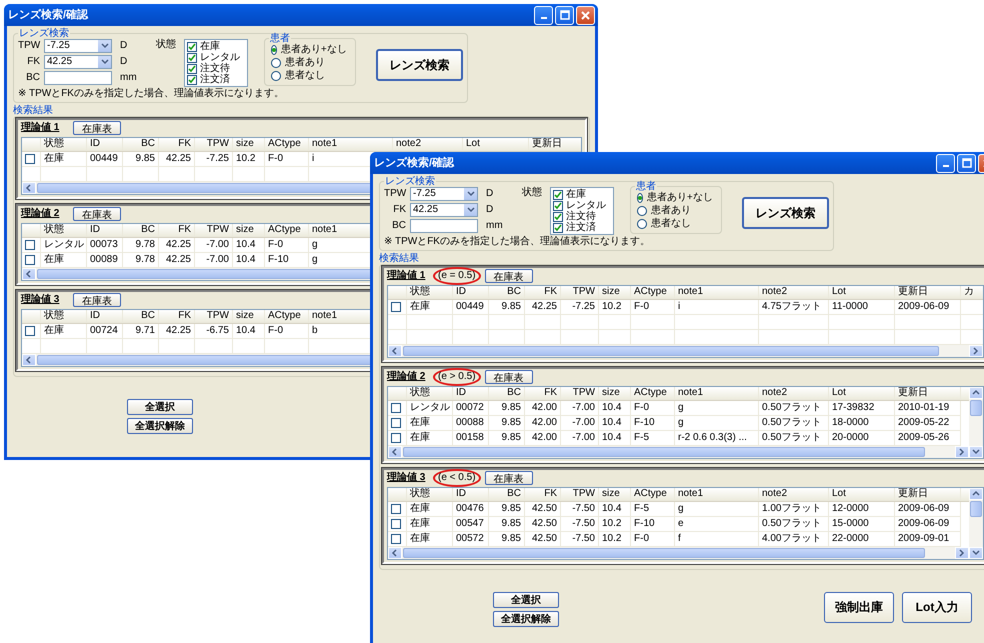  What do you see at coordinates (444, 226) in the screenshot?
I see `input-field` at bounding box center [444, 226].